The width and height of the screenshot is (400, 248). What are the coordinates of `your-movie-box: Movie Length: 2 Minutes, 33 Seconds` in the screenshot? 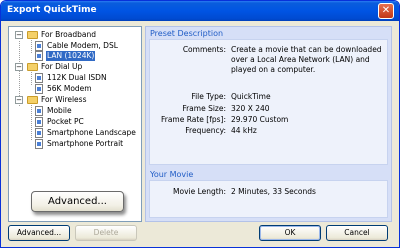 It's located at (268, 199).